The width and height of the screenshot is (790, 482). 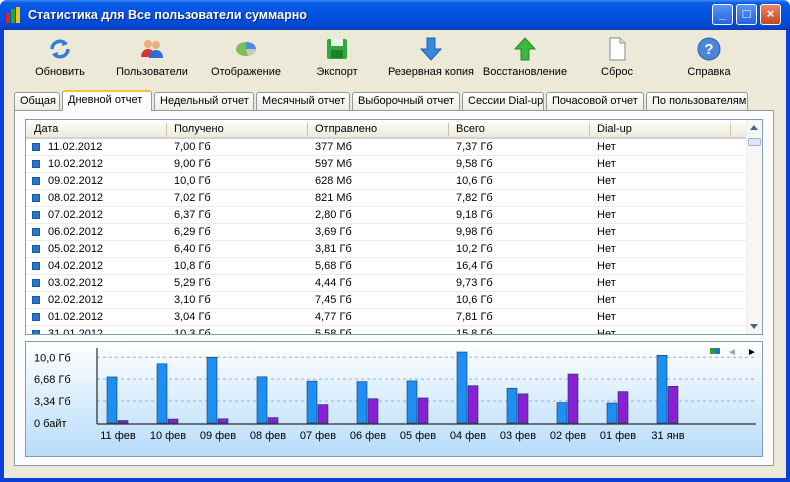 What do you see at coordinates (387, 181) in the screenshot?
I see `table-row: 09.02.2012 10,0 Гб 628 Мб 10,6 Гб Нет` at bounding box center [387, 181].